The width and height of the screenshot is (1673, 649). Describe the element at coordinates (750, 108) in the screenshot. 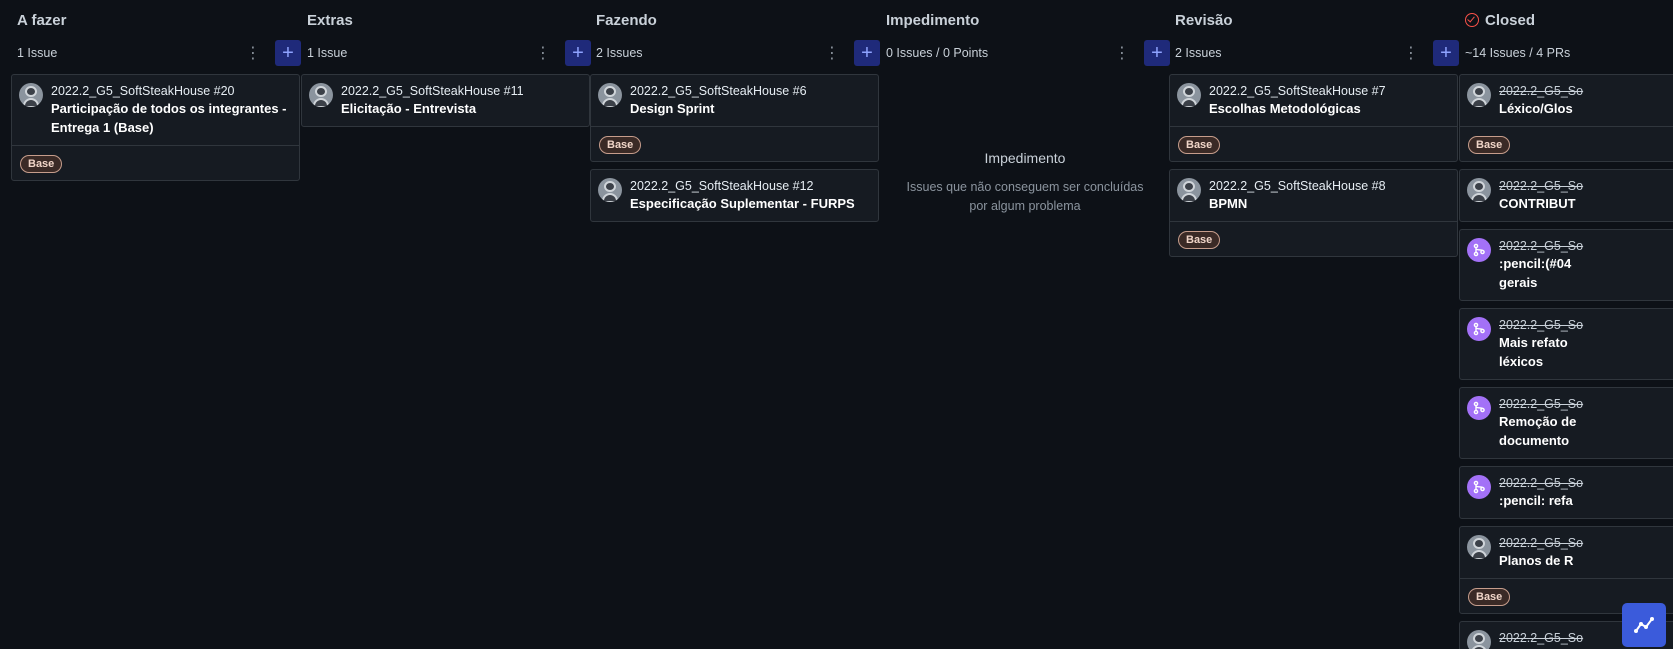

I see `issue-title: Design Sprint` at that location.